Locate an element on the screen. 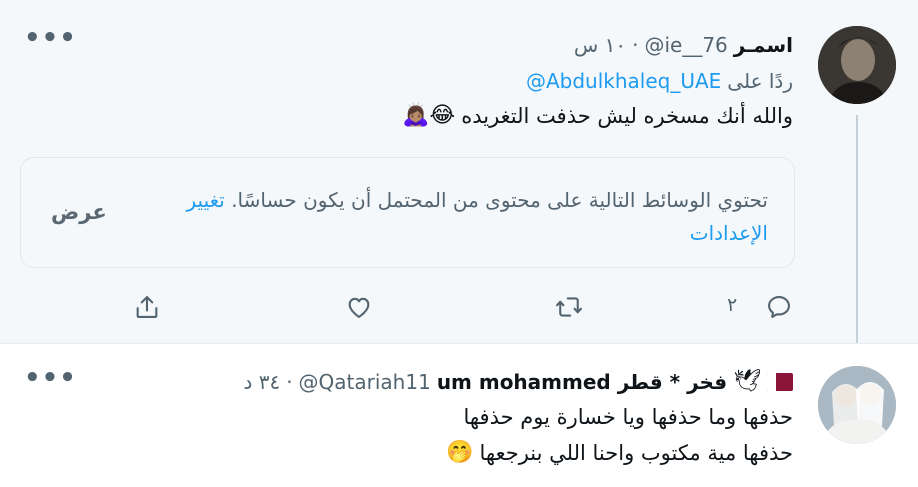 This screenshot has width=918, height=487. reply-context: ردًا على @Abdulkhaleq_UAE is located at coordinates (659, 81).